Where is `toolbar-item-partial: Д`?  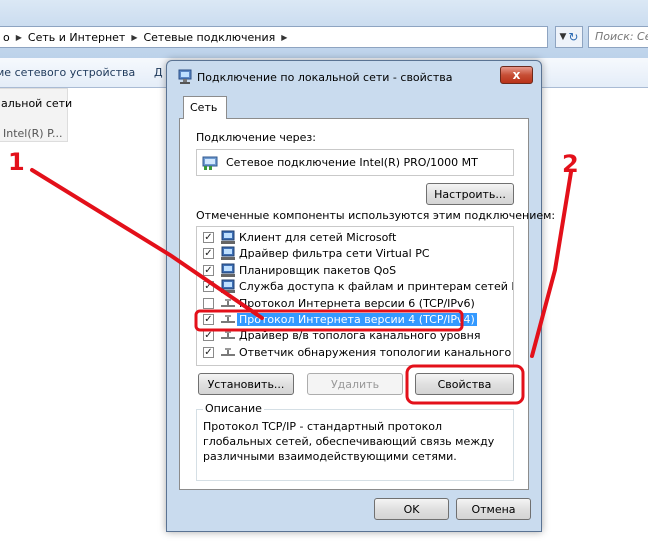 toolbar-item-partial: Д is located at coordinates (158, 72).